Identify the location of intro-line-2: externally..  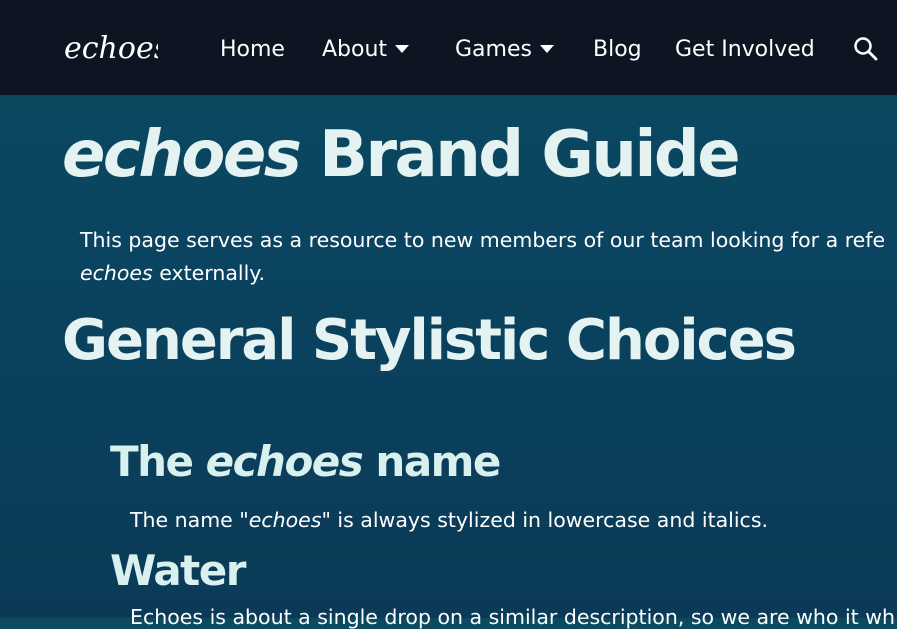
(209, 273).